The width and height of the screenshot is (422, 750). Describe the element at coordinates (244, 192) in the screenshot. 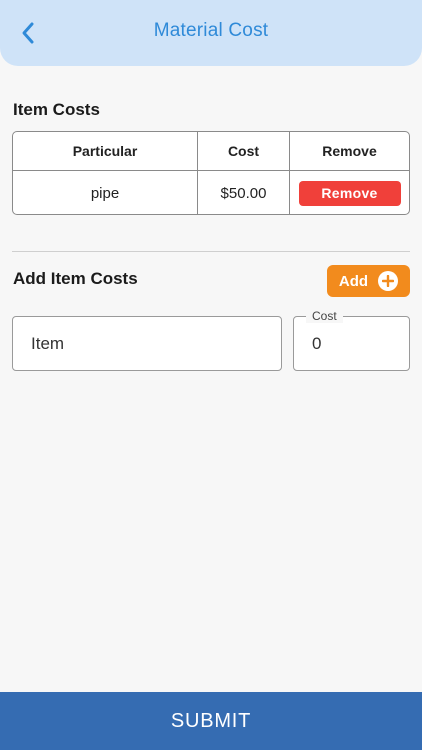

I see `cell-cost: $50.00` at that location.